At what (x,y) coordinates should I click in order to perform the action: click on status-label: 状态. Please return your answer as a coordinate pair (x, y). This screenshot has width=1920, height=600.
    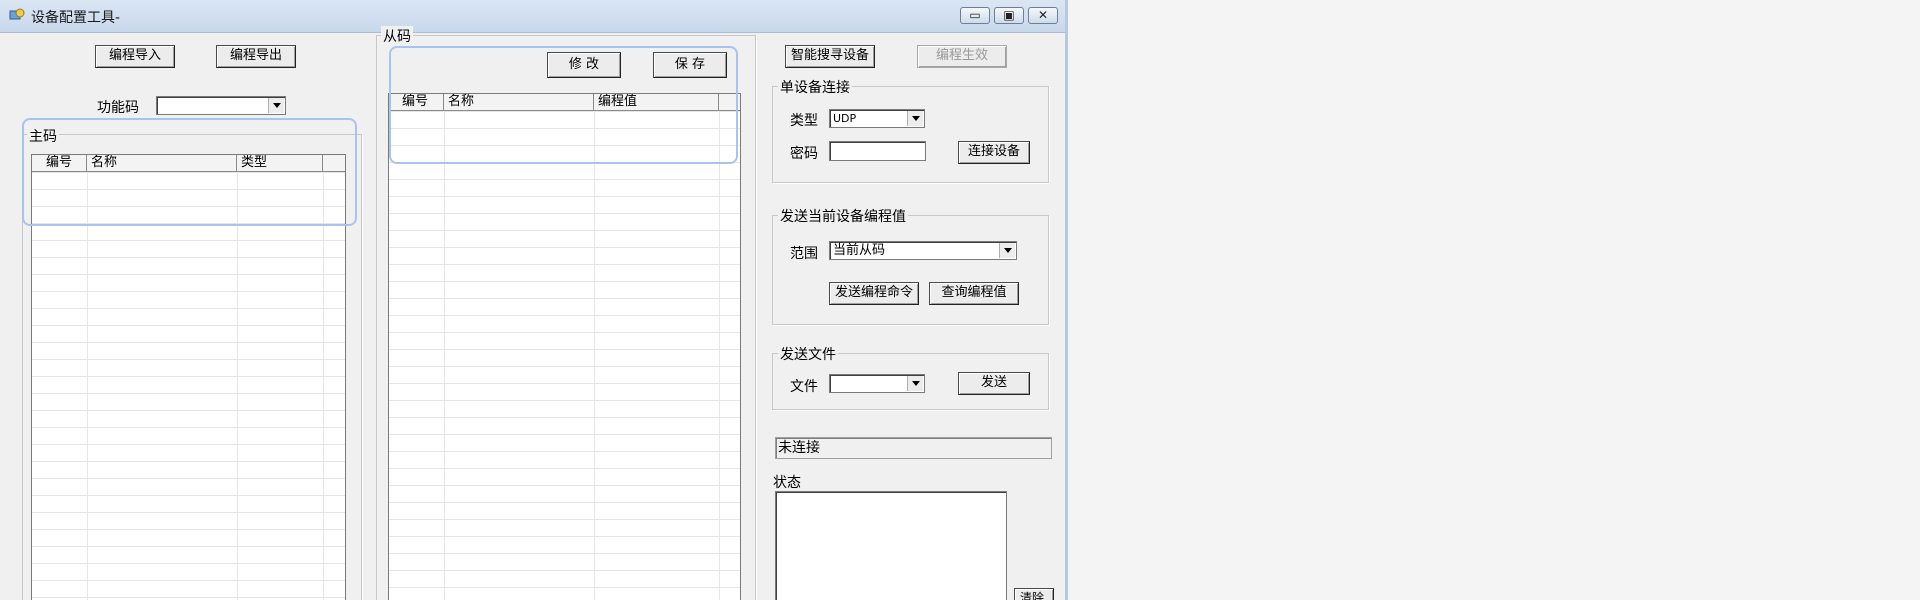
    Looking at the image, I should click on (787, 483).